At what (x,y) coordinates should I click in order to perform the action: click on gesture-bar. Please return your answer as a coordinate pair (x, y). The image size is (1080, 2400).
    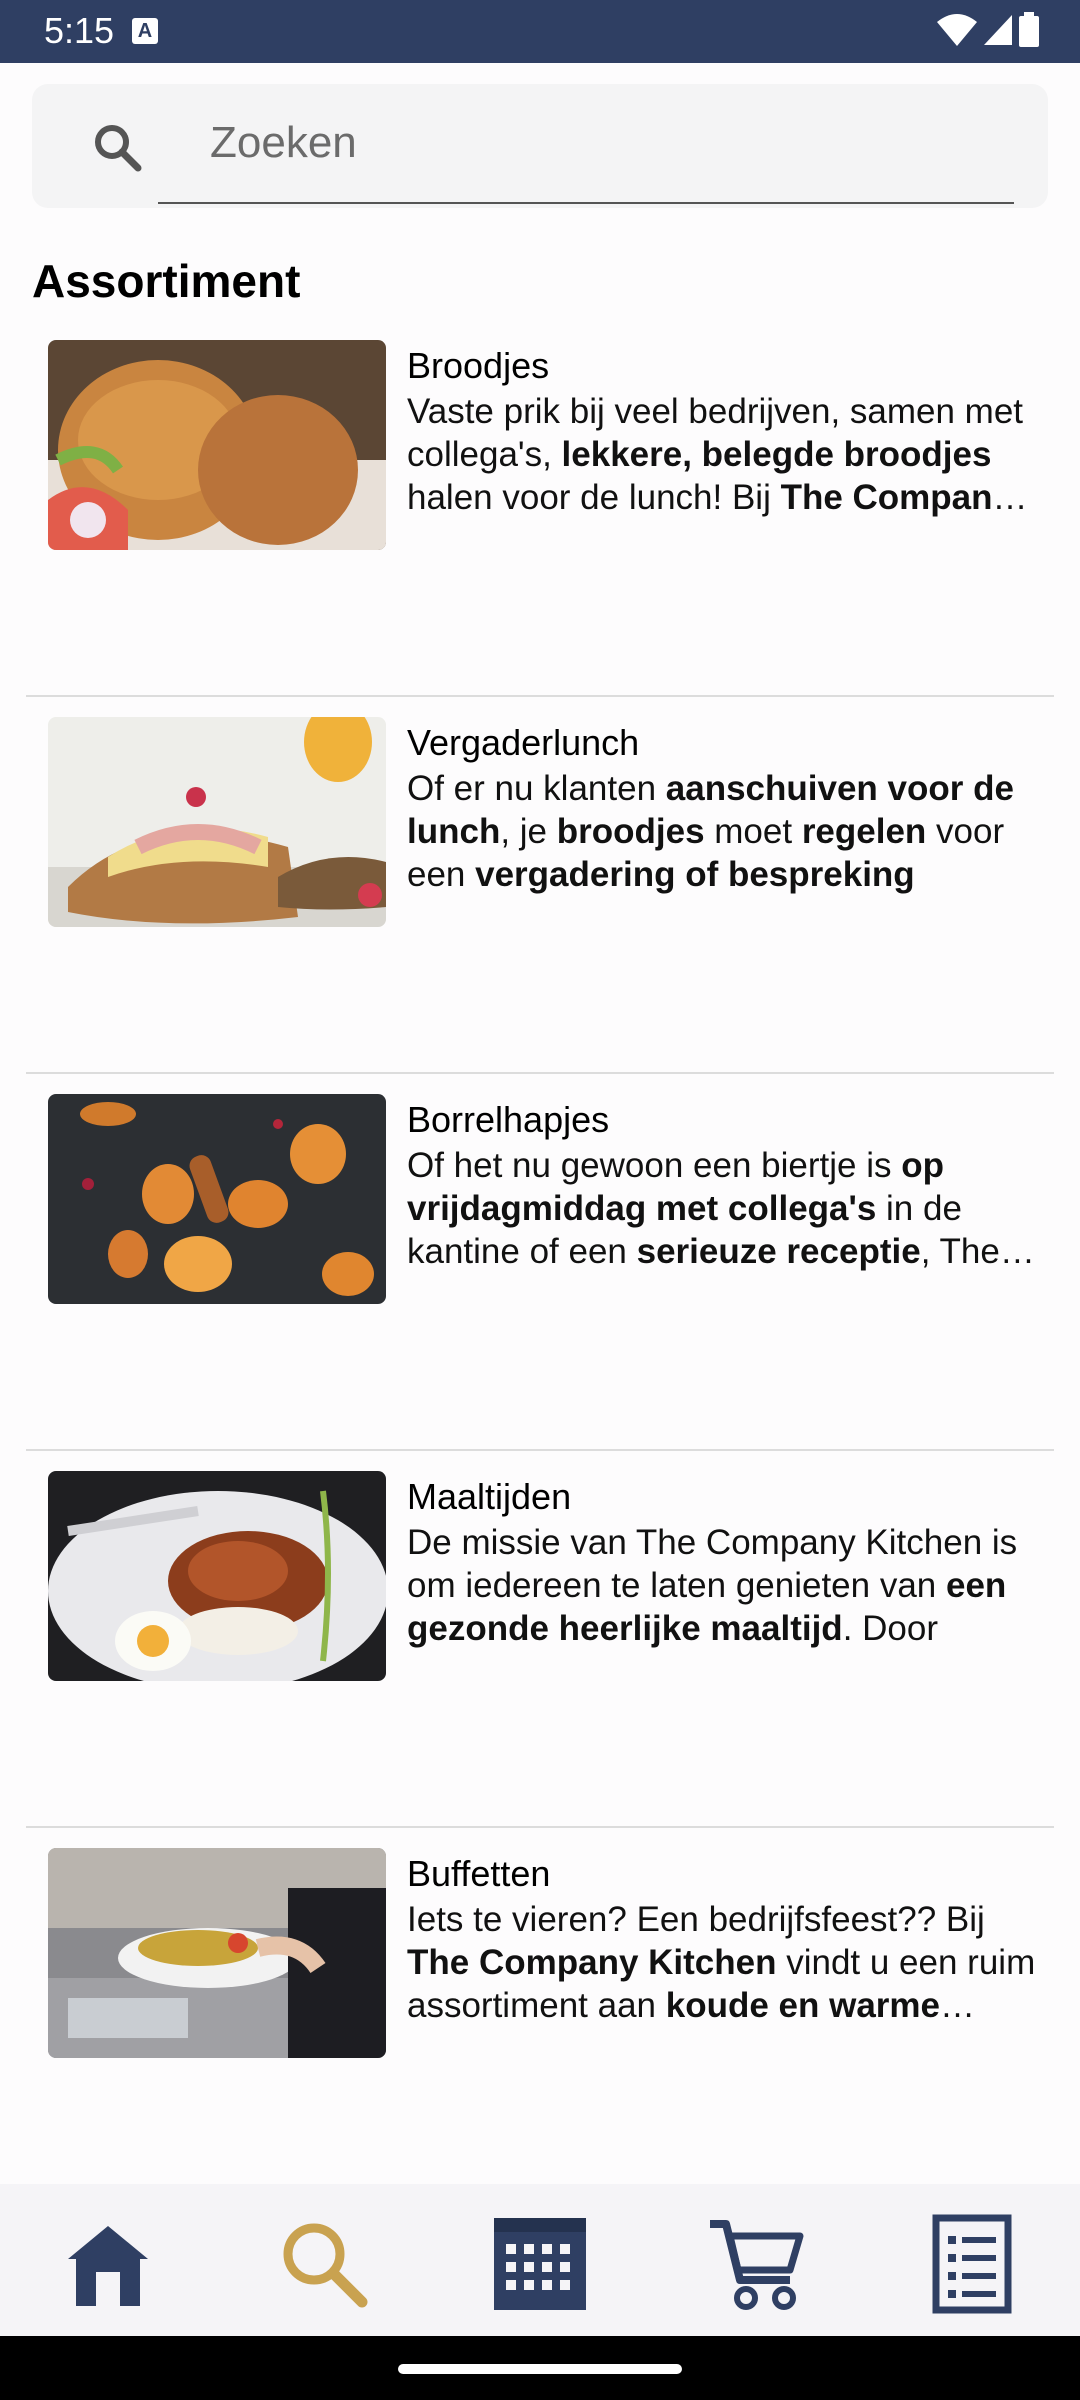
    Looking at the image, I should click on (540, 2368).